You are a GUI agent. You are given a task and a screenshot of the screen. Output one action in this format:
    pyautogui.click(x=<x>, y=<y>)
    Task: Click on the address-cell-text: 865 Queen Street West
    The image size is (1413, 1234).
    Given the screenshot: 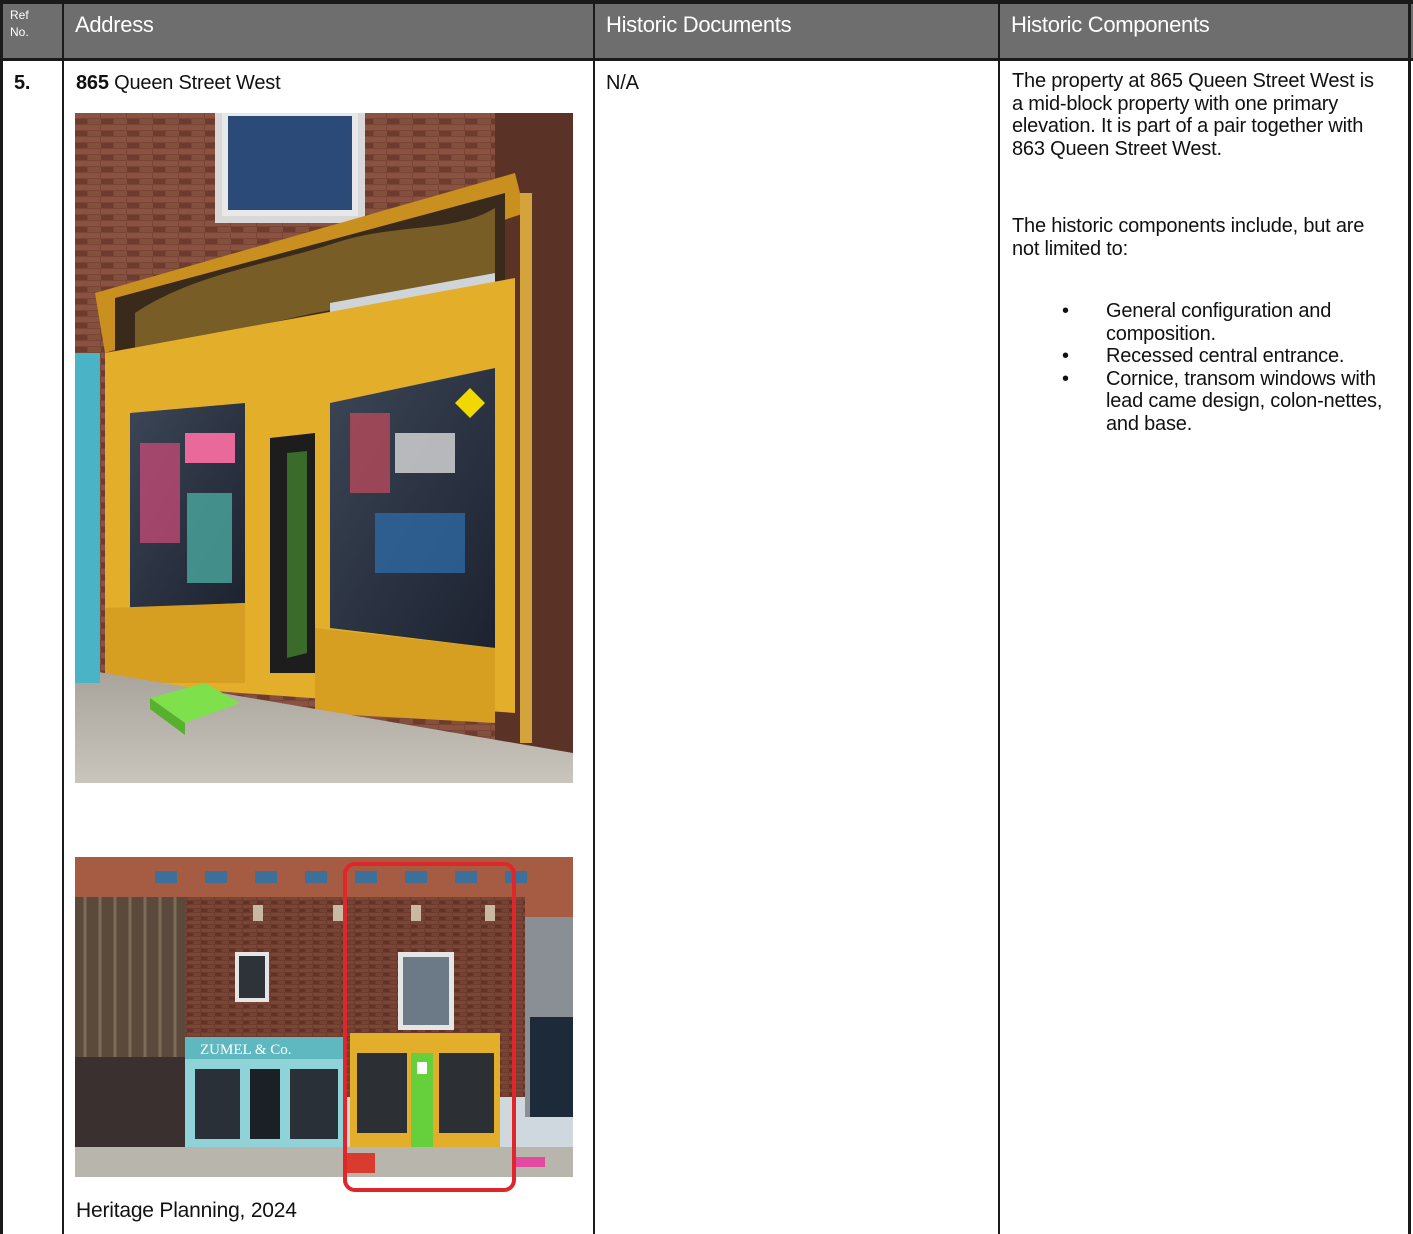 What is the action you would take?
    pyautogui.click(x=178, y=83)
    